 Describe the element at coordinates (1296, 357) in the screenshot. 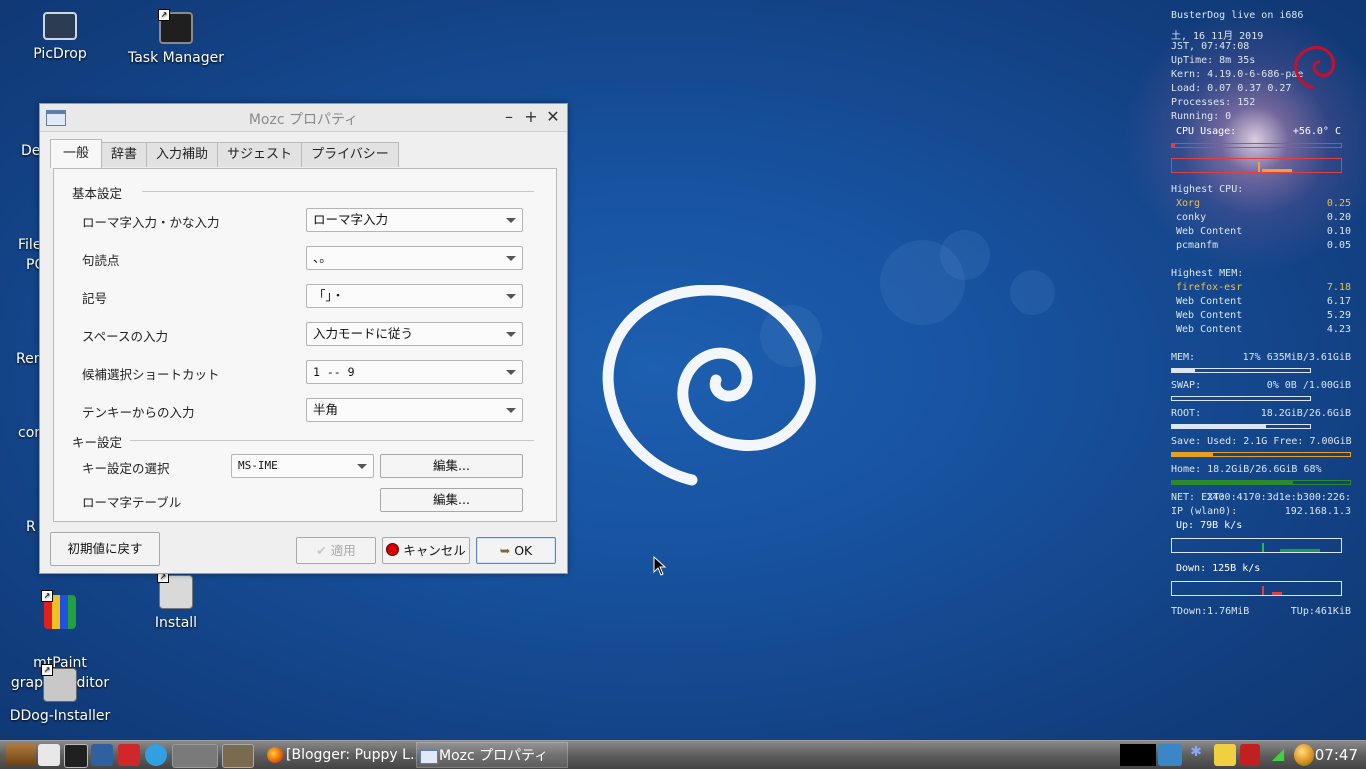

I see `conky-mem-value: 17% 635MiB/3.61GiB` at that location.